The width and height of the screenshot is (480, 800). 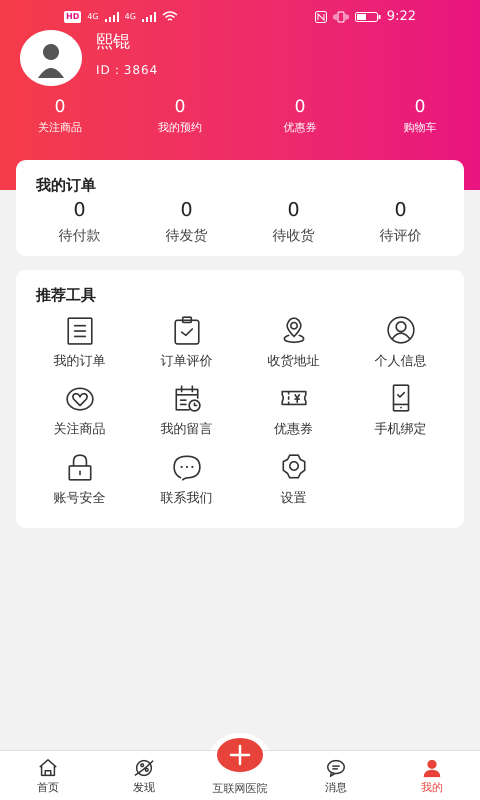 I want to click on user-circle-icon, so click(x=401, y=329).